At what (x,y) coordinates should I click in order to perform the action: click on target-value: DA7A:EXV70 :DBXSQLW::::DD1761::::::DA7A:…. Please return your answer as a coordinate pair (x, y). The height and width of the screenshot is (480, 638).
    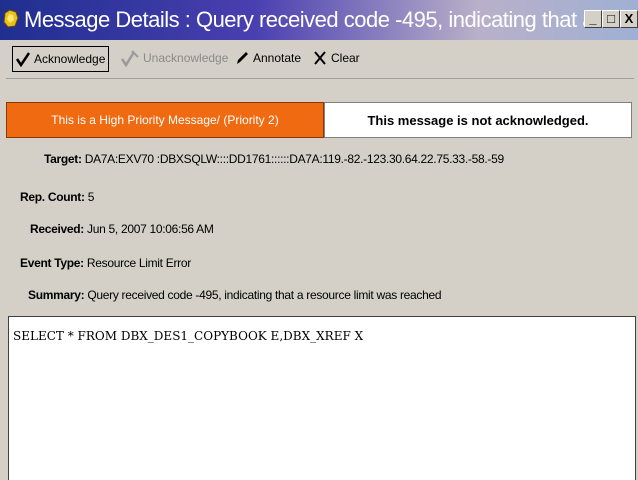
    Looking at the image, I should click on (294, 159).